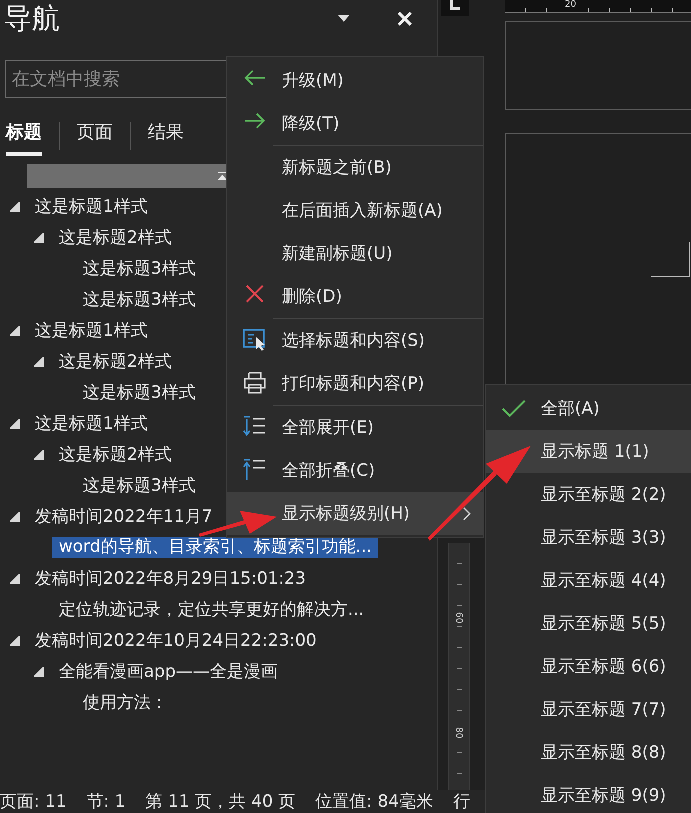  Describe the element at coordinates (461, 802) in the screenshot. I see `status-text: 行` at that location.